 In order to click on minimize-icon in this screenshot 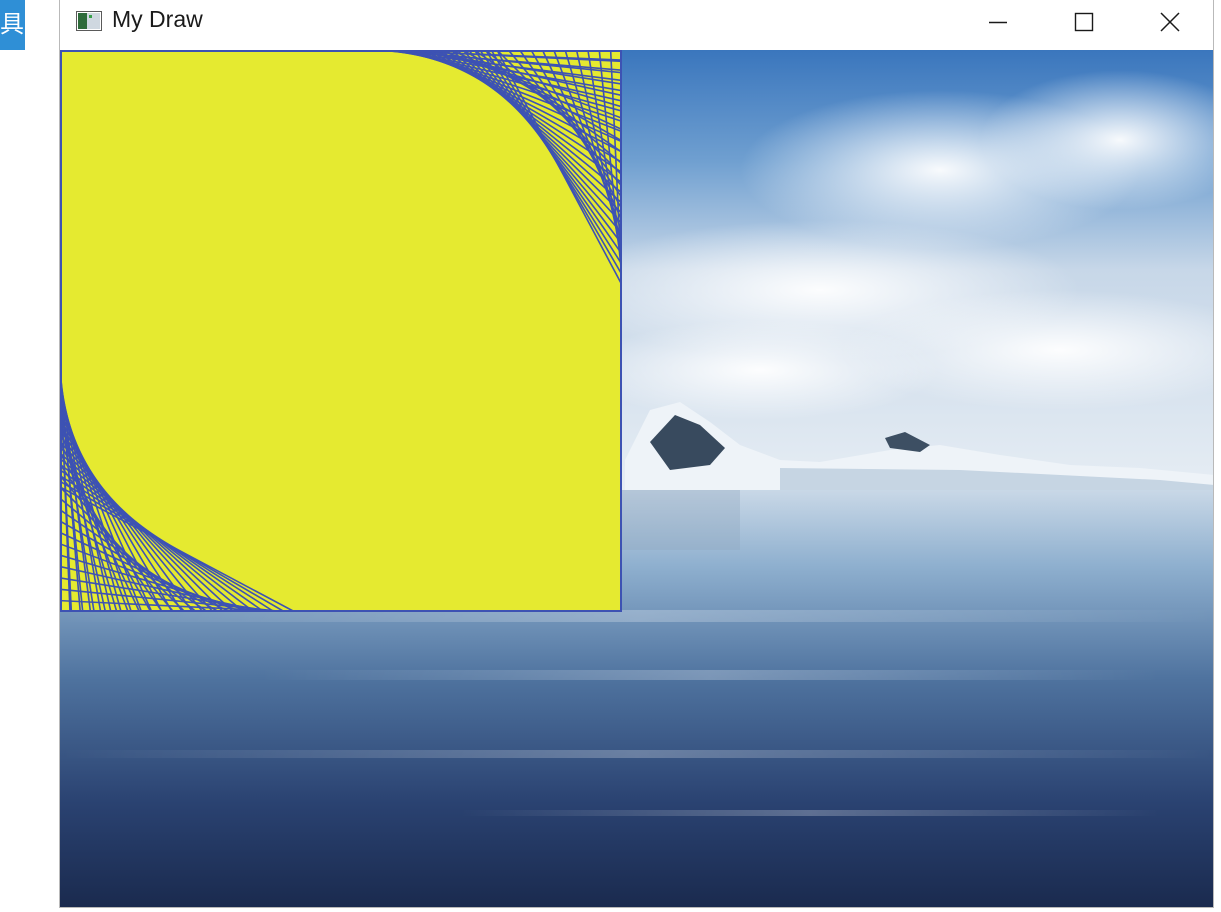, I will do `click(998, 22)`.